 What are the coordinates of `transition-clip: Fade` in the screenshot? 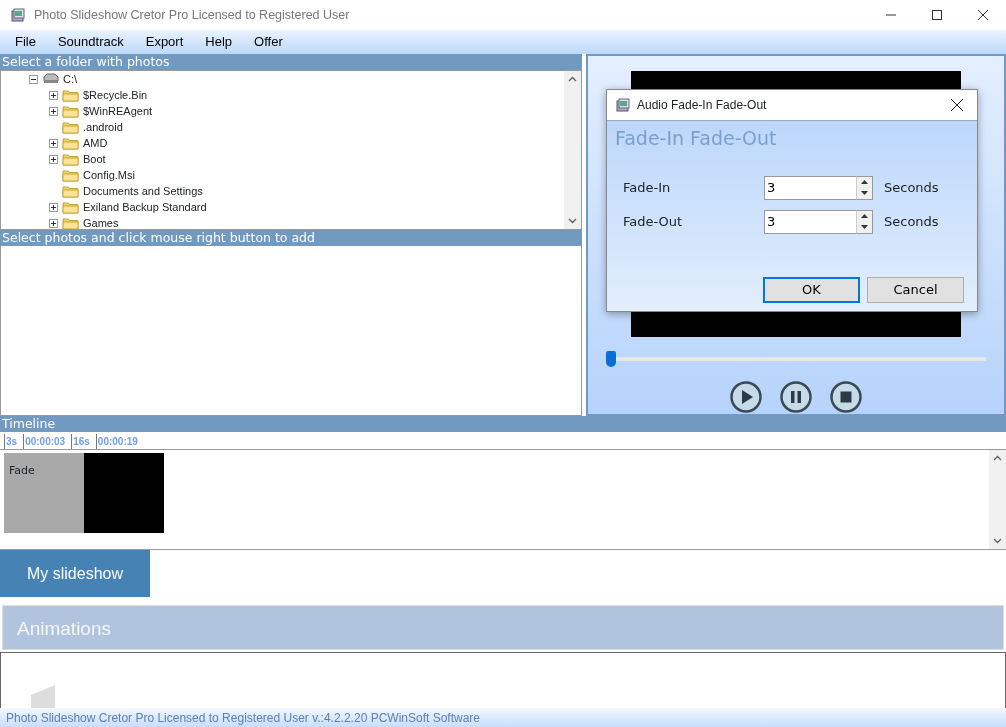 It's located at (44, 493).